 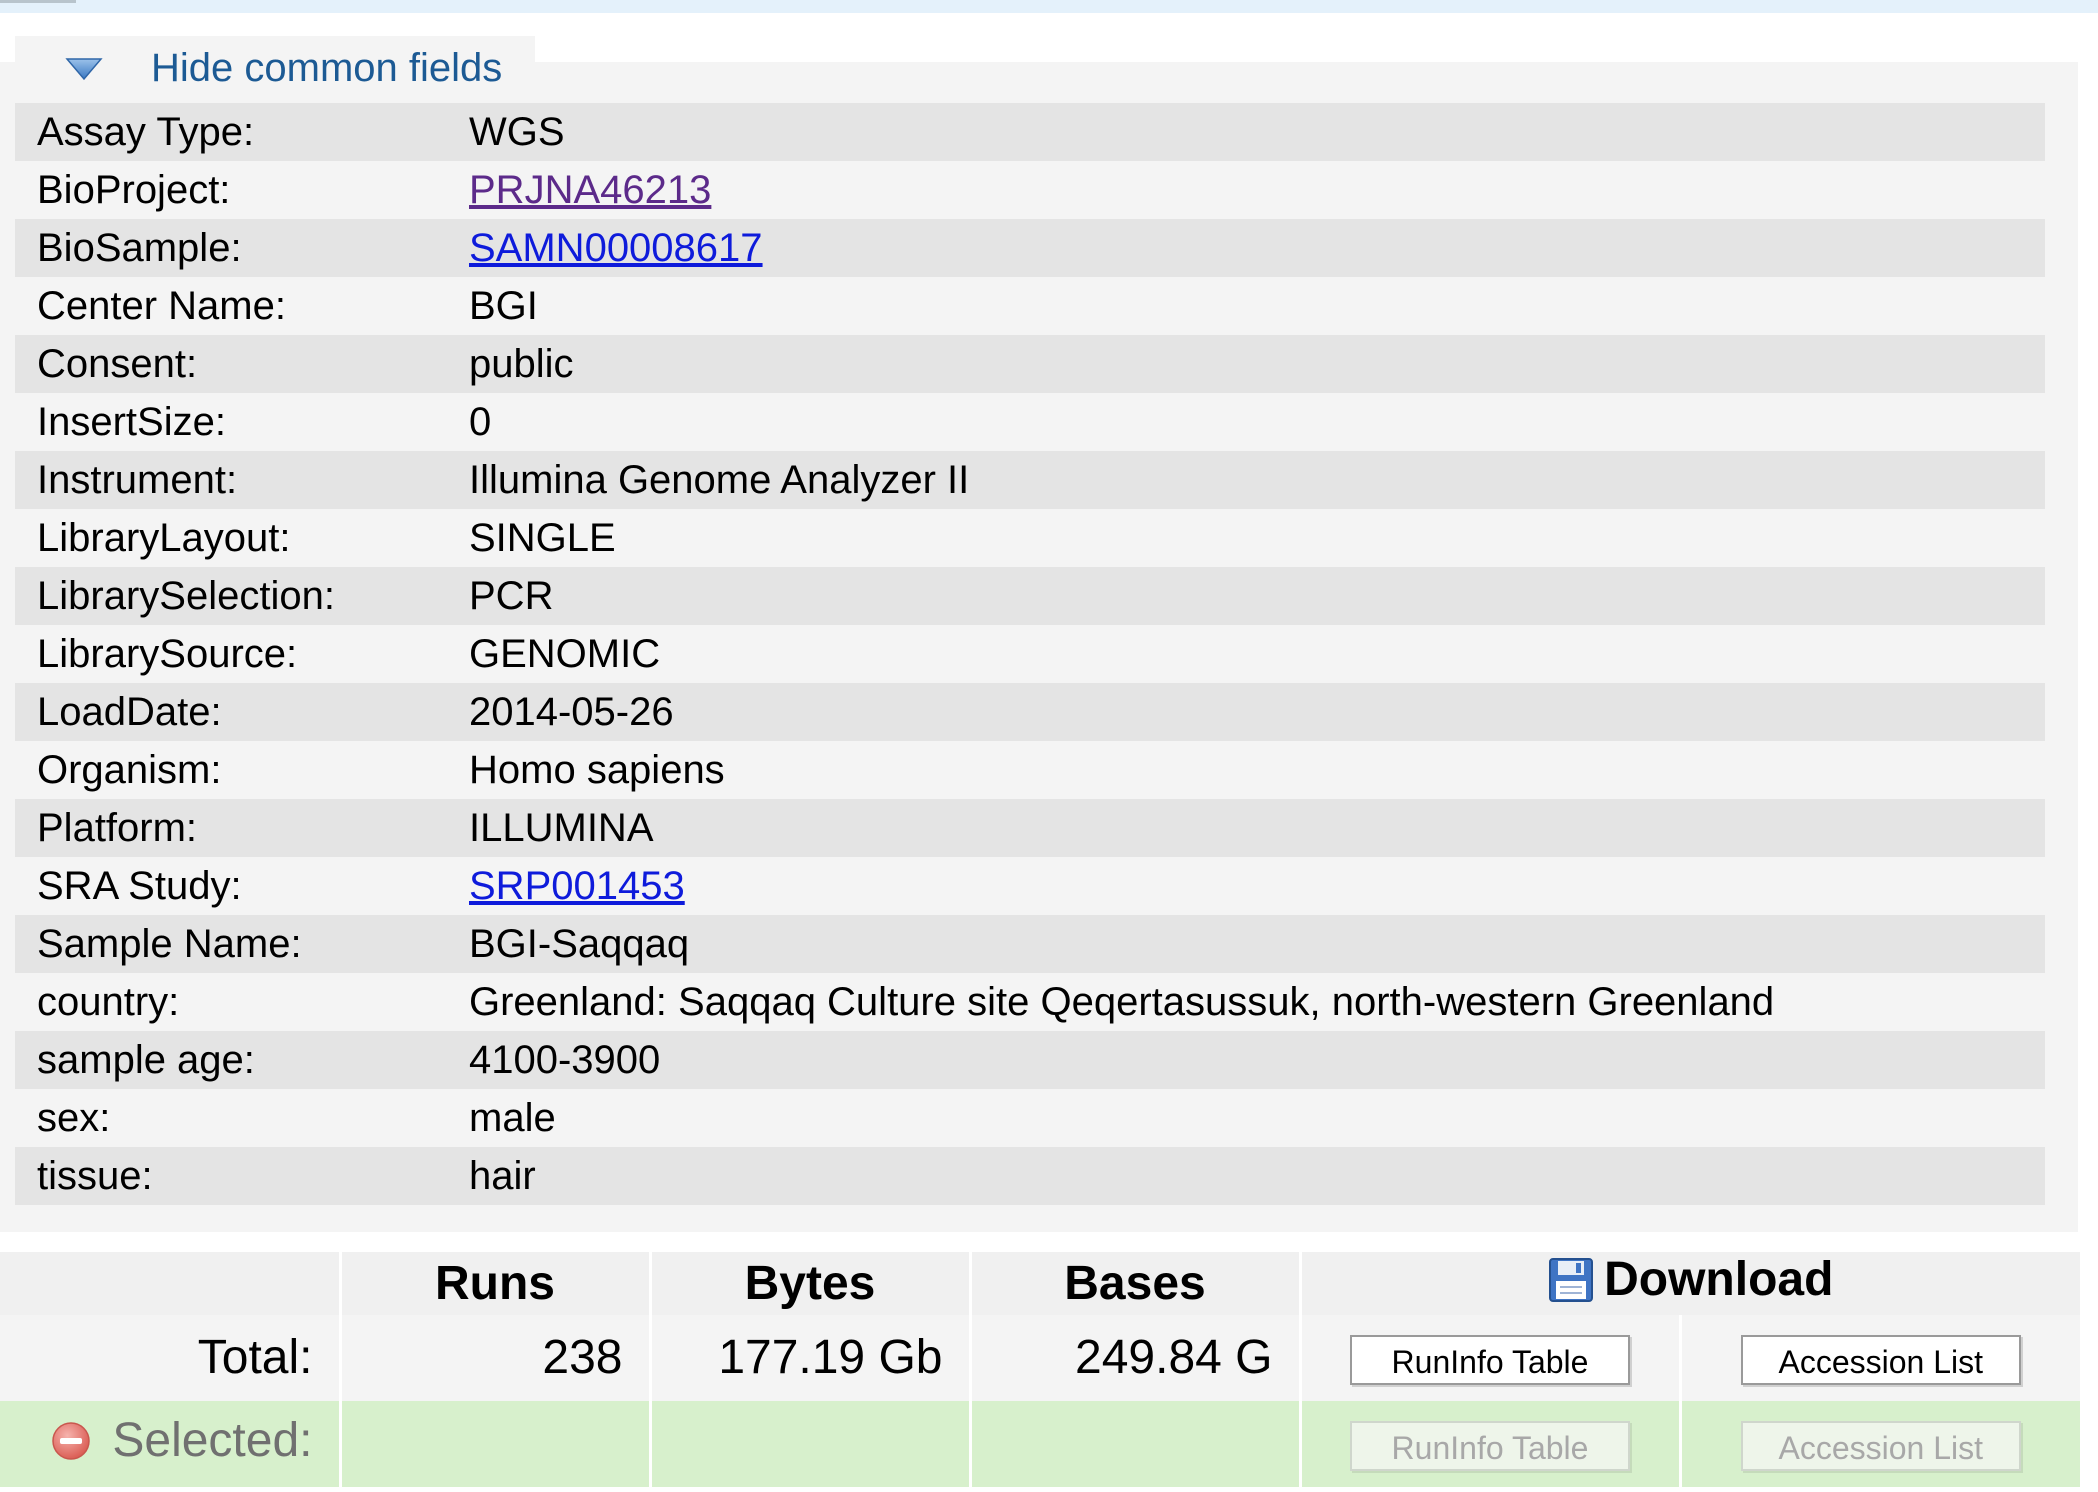 What do you see at coordinates (134, 190) in the screenshot?
I see `field-label: BioProject:` at bounding box center [134, 190].